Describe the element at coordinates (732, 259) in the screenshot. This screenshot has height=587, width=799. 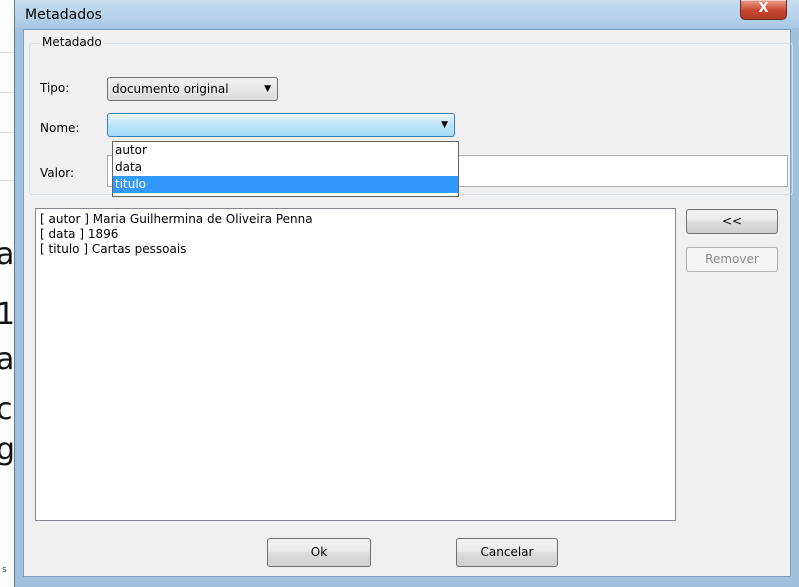
I see `remove-button: Remover` at that location.